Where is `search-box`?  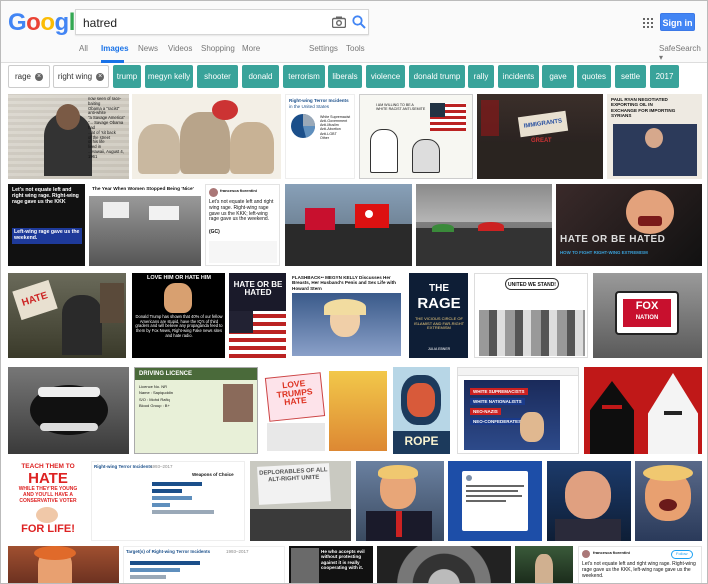
search-box is located at coordinates (222, 22).